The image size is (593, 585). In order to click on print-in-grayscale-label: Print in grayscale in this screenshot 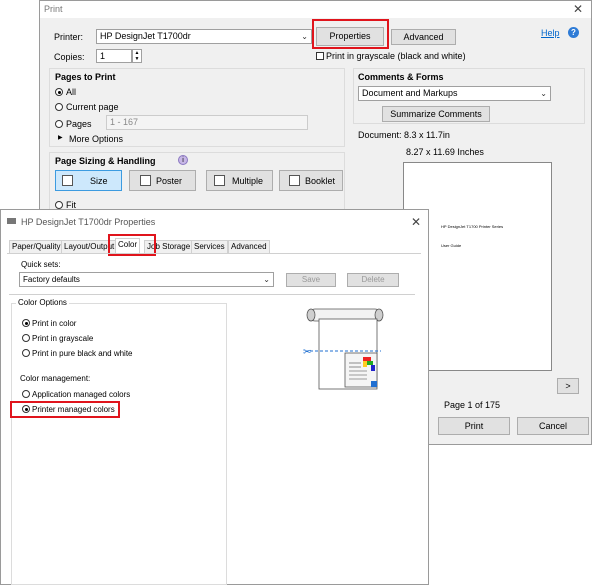, I will do `click(63, 338)`.